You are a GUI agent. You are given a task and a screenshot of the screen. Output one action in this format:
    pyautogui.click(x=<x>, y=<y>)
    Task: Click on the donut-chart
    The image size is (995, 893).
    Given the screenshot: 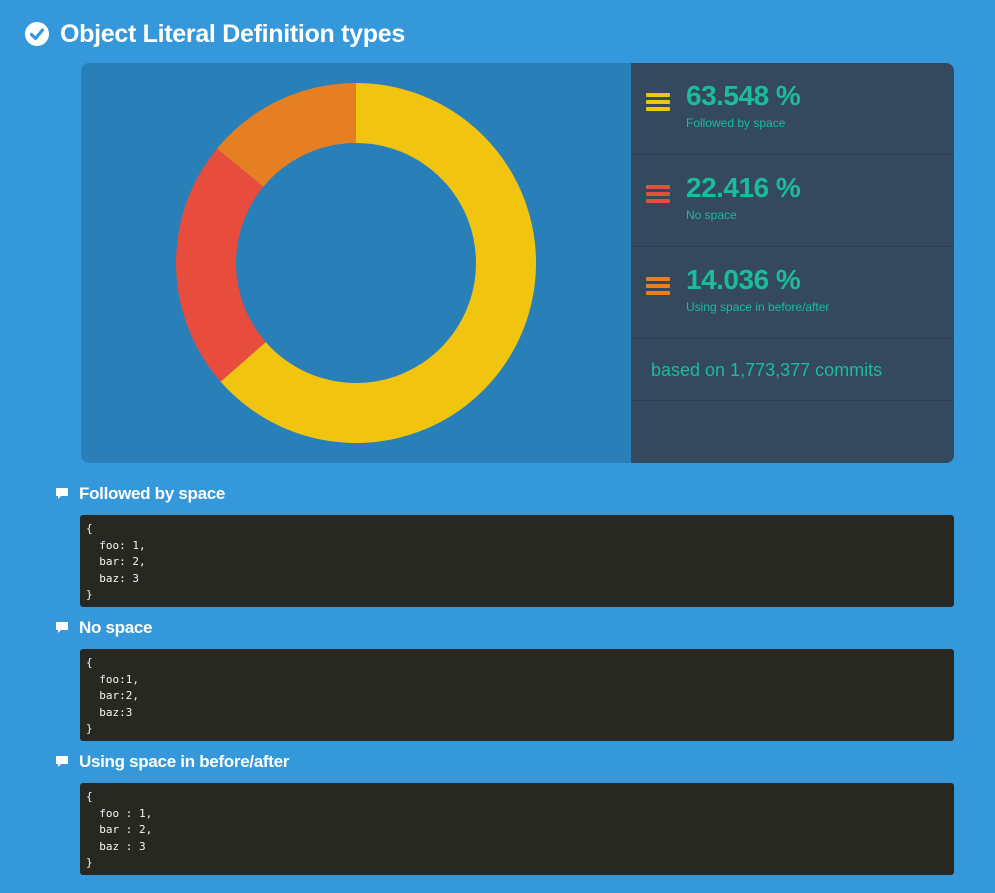 What is the action you would take?
    pyautogui.click(x=355, y=263)
    